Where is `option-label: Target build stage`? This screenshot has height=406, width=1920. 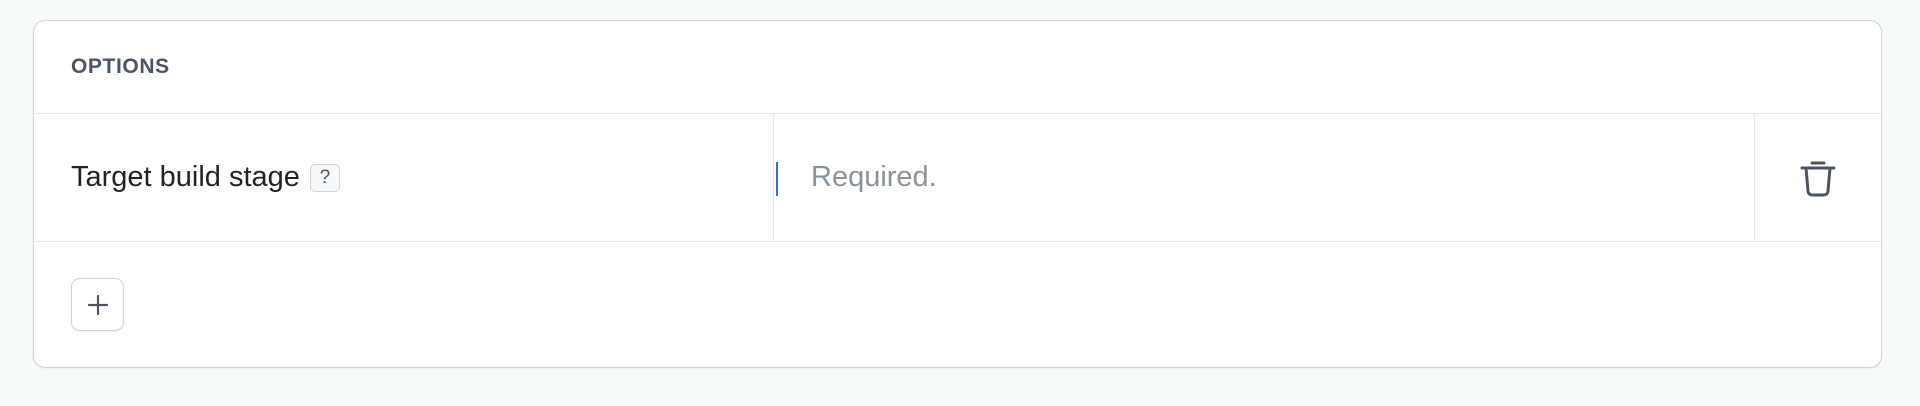
option-label: Target build stage is located at coordinates (185, 177).